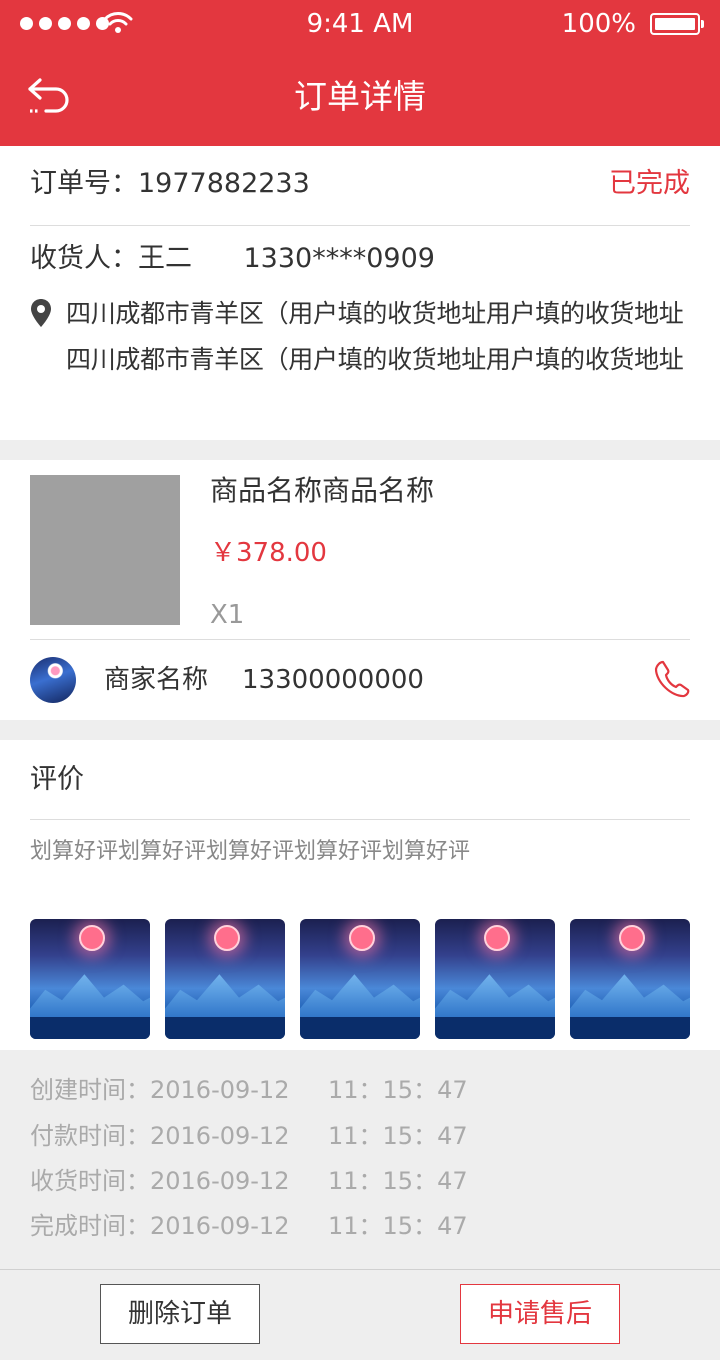  I want to click on page-title: 订单详情, so click(360, 96).